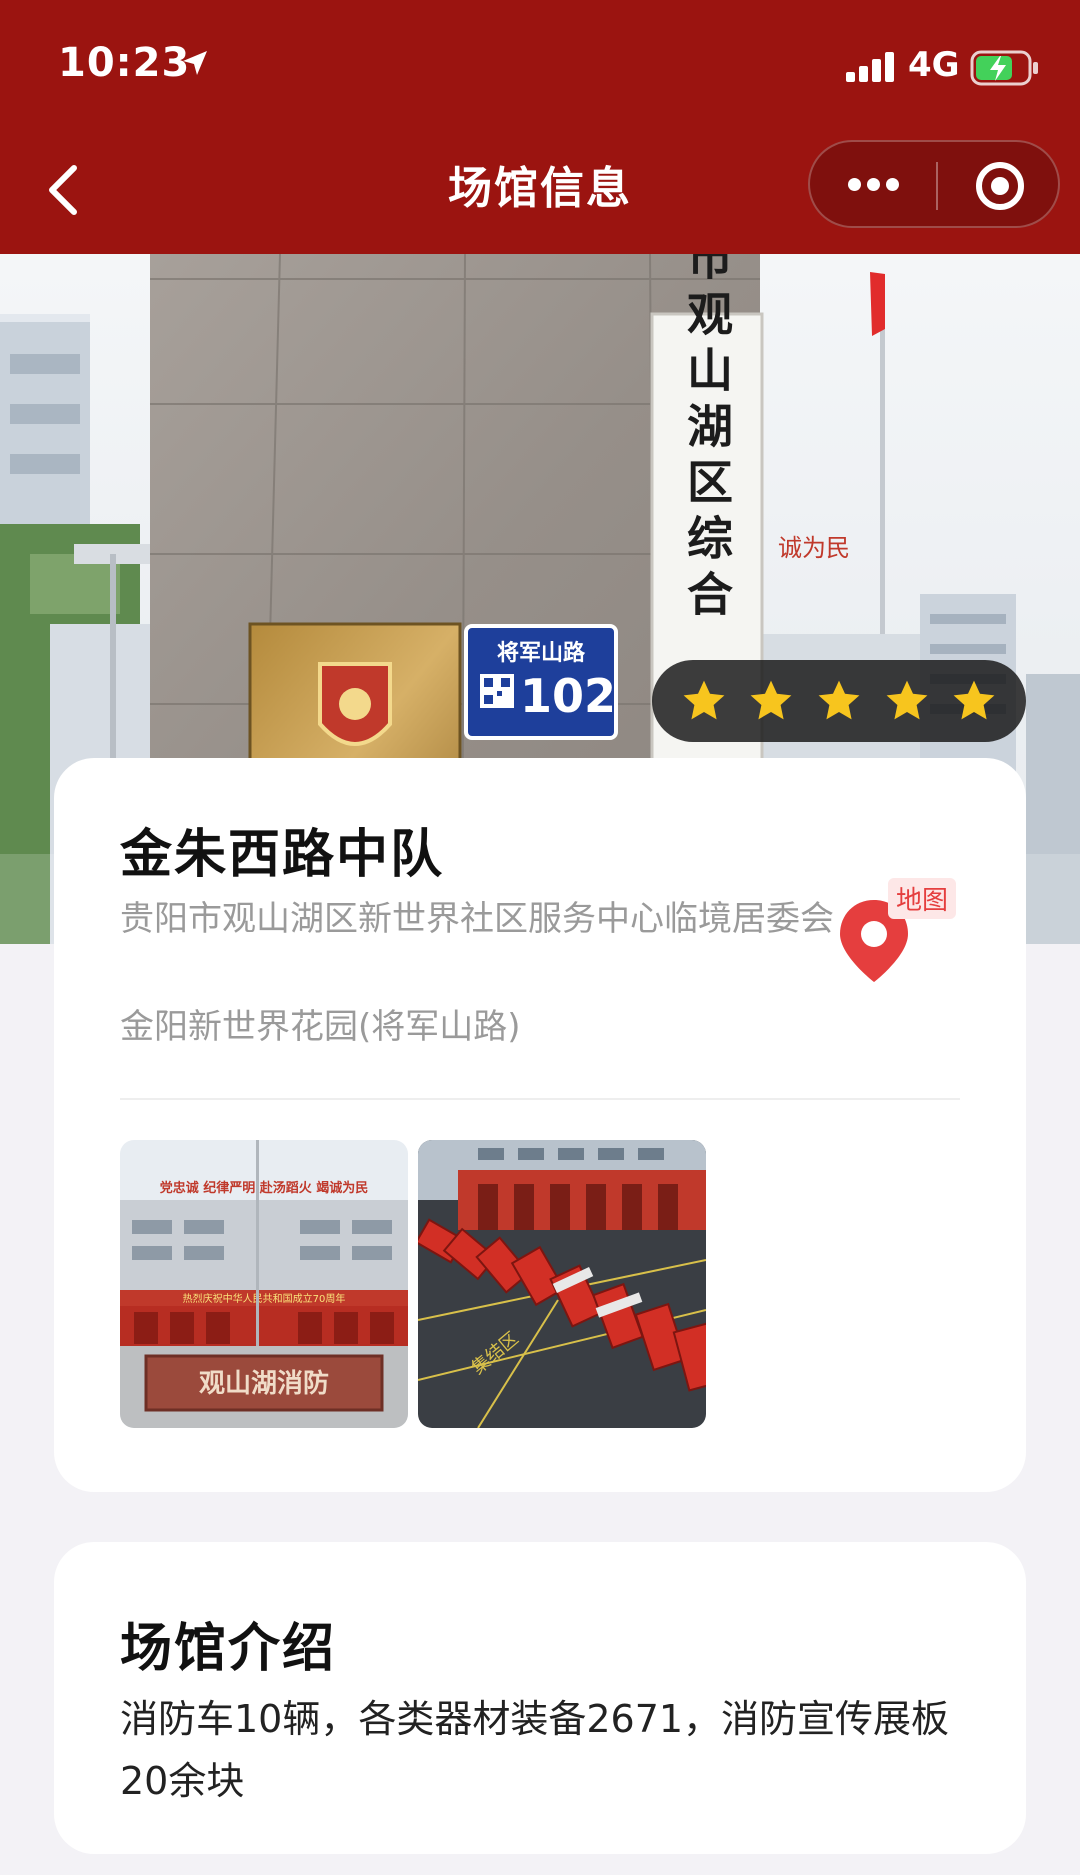 This screenshot has height=1875, width=1080. Describe the element at coordinates (1000, 186) in the screenshot. I see `close-miniprogram-button` at that location.